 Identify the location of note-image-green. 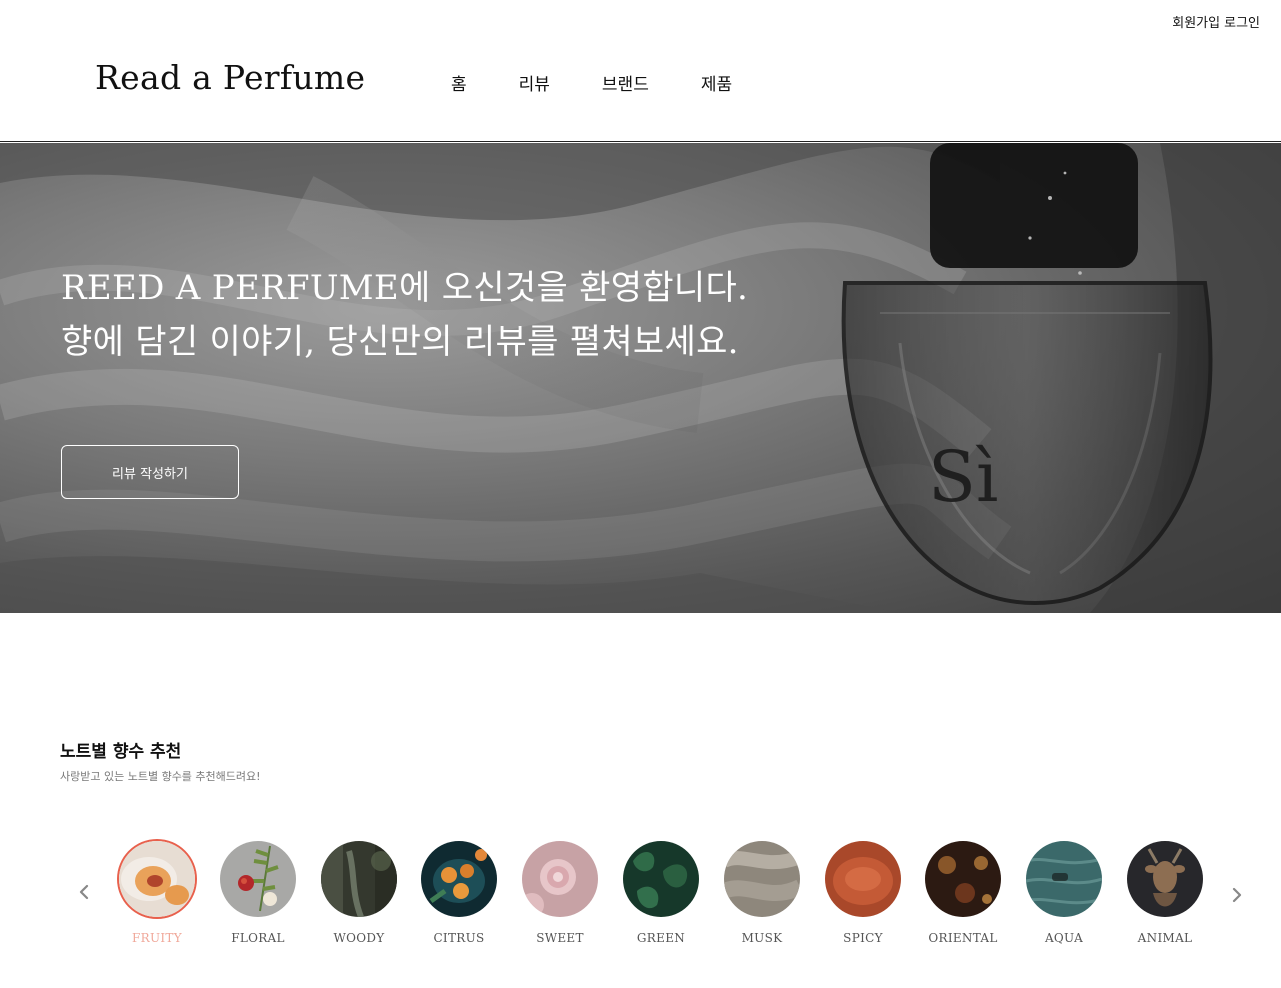
(661, 879).